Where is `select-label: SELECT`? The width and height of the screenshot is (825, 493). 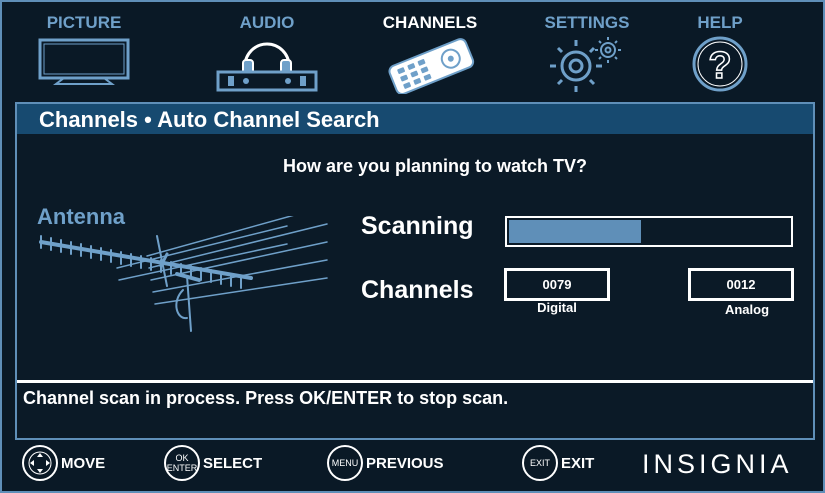 select-label: SELECT is located at coordinates (233, 463).